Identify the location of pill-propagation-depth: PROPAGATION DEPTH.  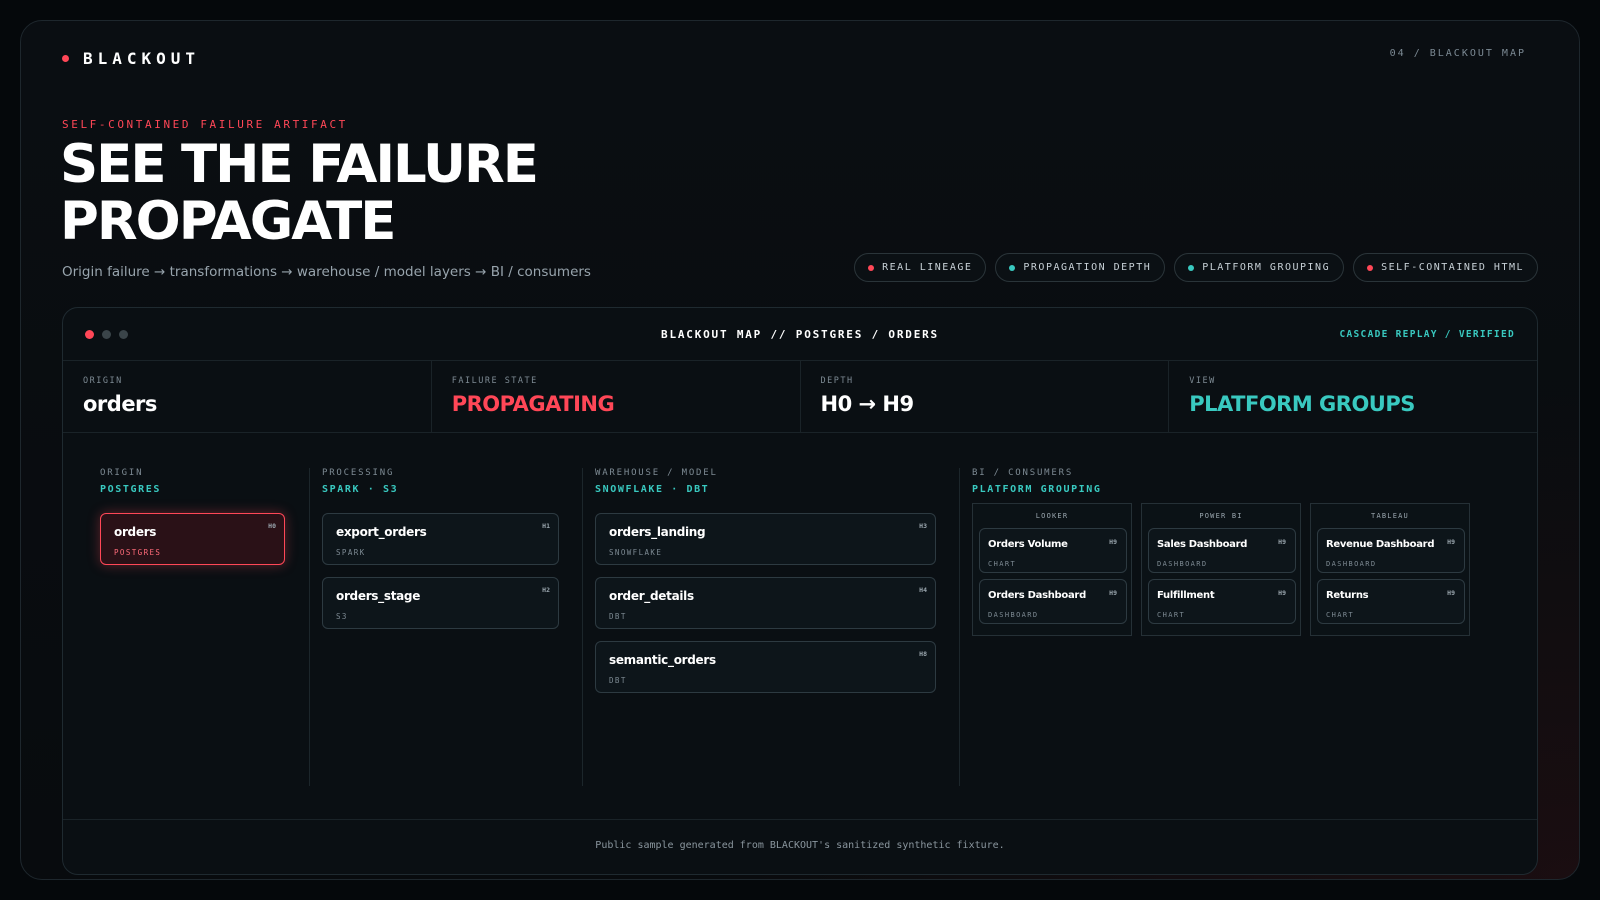
(1080, 267).